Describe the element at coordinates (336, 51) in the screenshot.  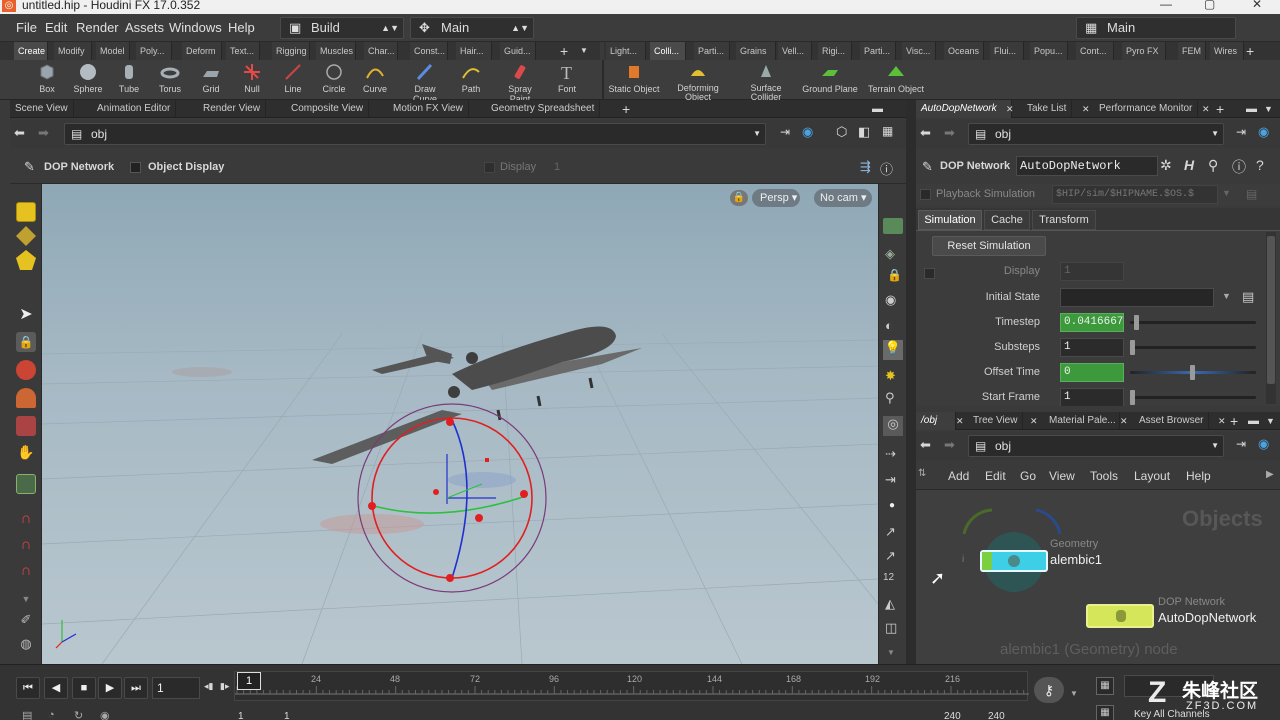
I see `shelf-tab-muscles: Muscles` at that location.